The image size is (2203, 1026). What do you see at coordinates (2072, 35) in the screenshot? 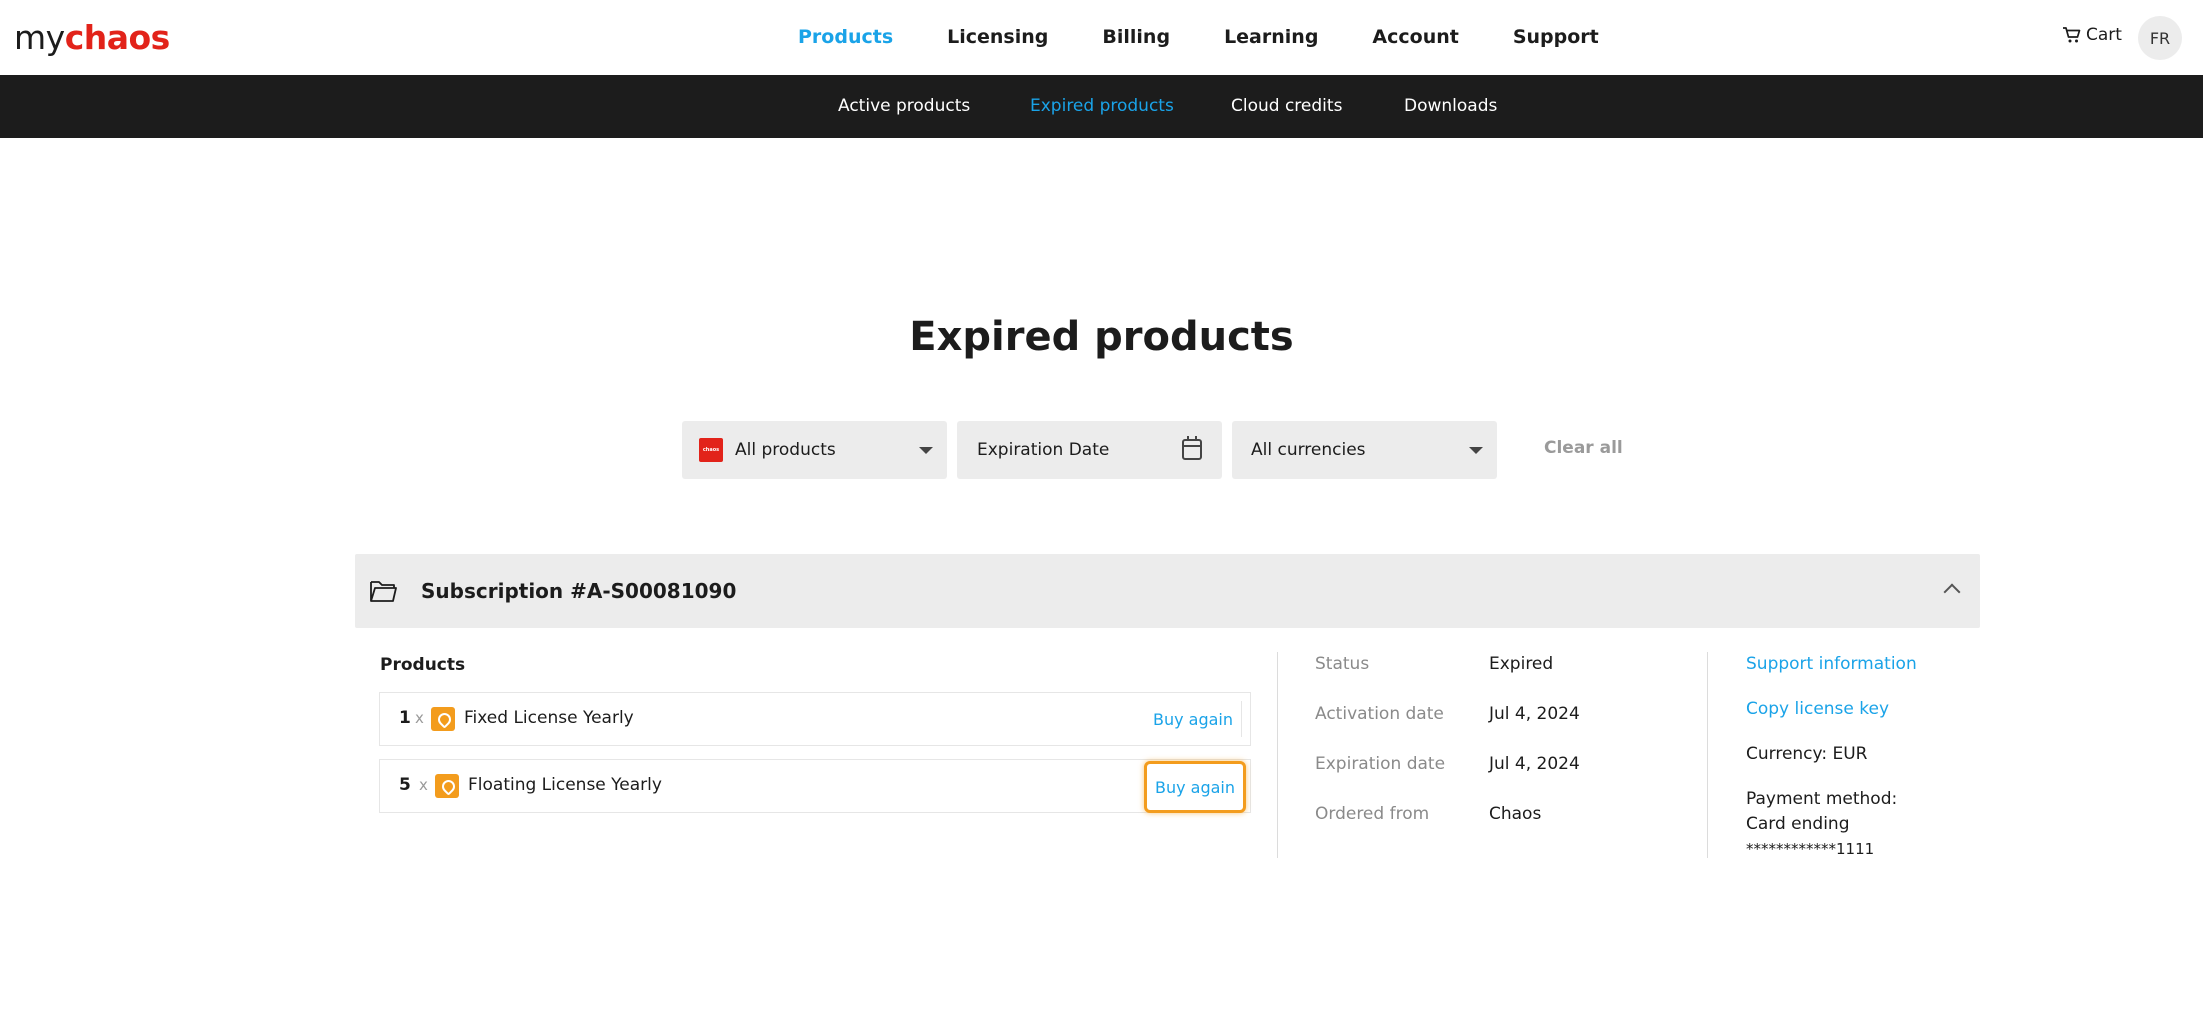
I see `cart-icon` at bounding box center [2072, 35].